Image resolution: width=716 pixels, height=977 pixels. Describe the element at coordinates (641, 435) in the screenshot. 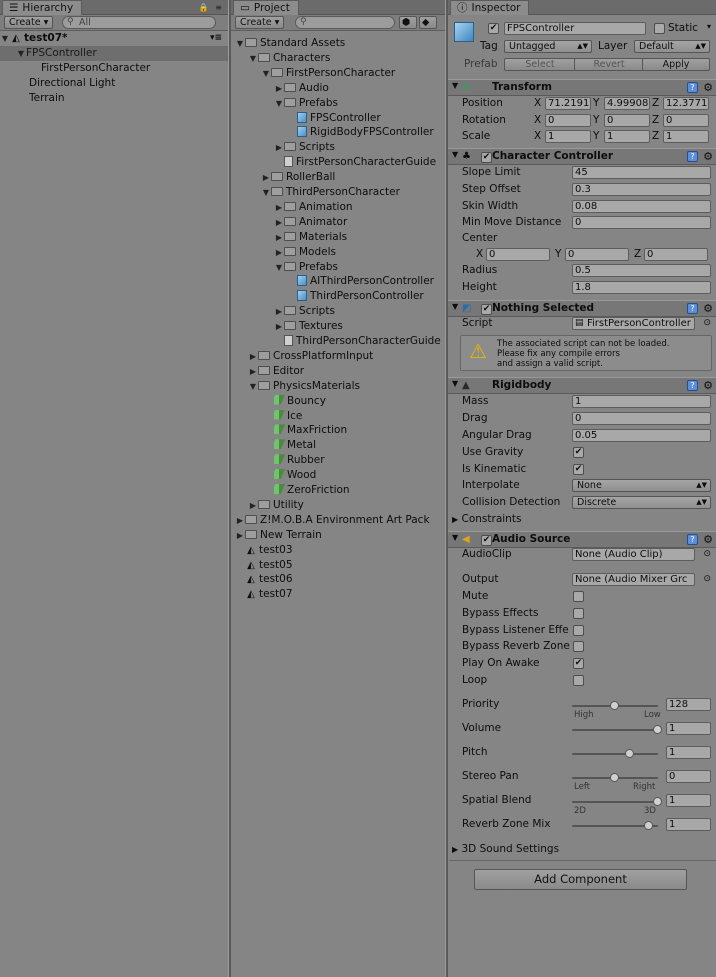

I see `angular-drag-field: 0.05` at that location.